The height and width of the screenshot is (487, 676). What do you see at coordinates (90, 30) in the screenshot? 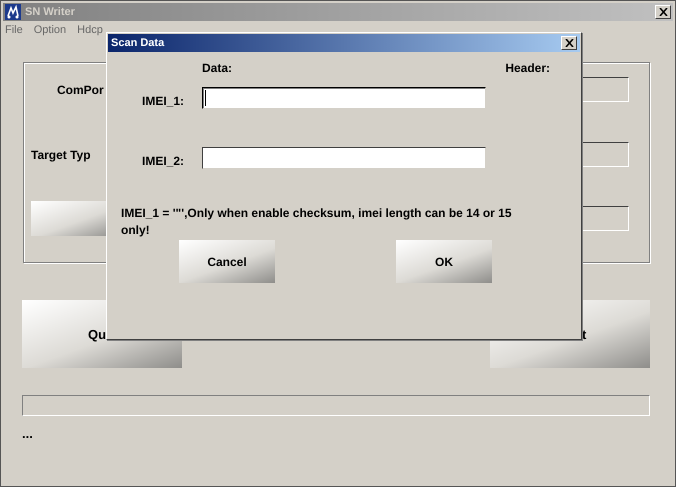
I see `menu-item: Hdcp` at bounding box center [90, 30].